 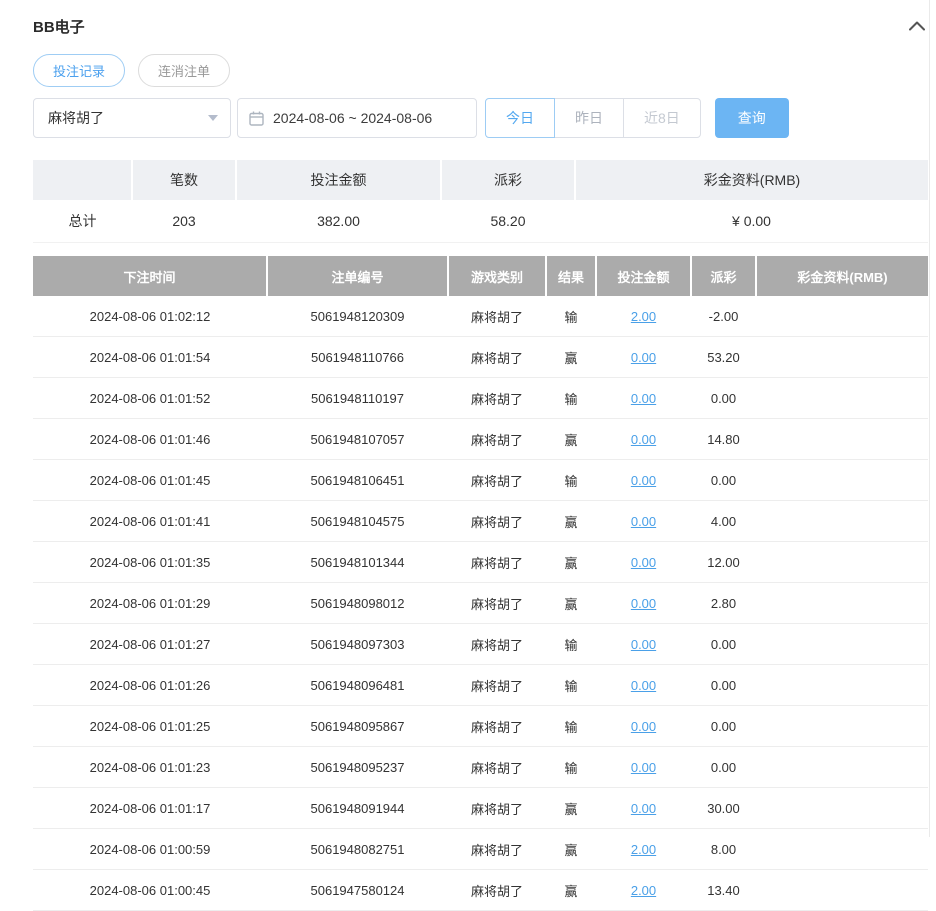 I want to click on quick-yesterday-button: 昨日, so click(x=589, y=118).